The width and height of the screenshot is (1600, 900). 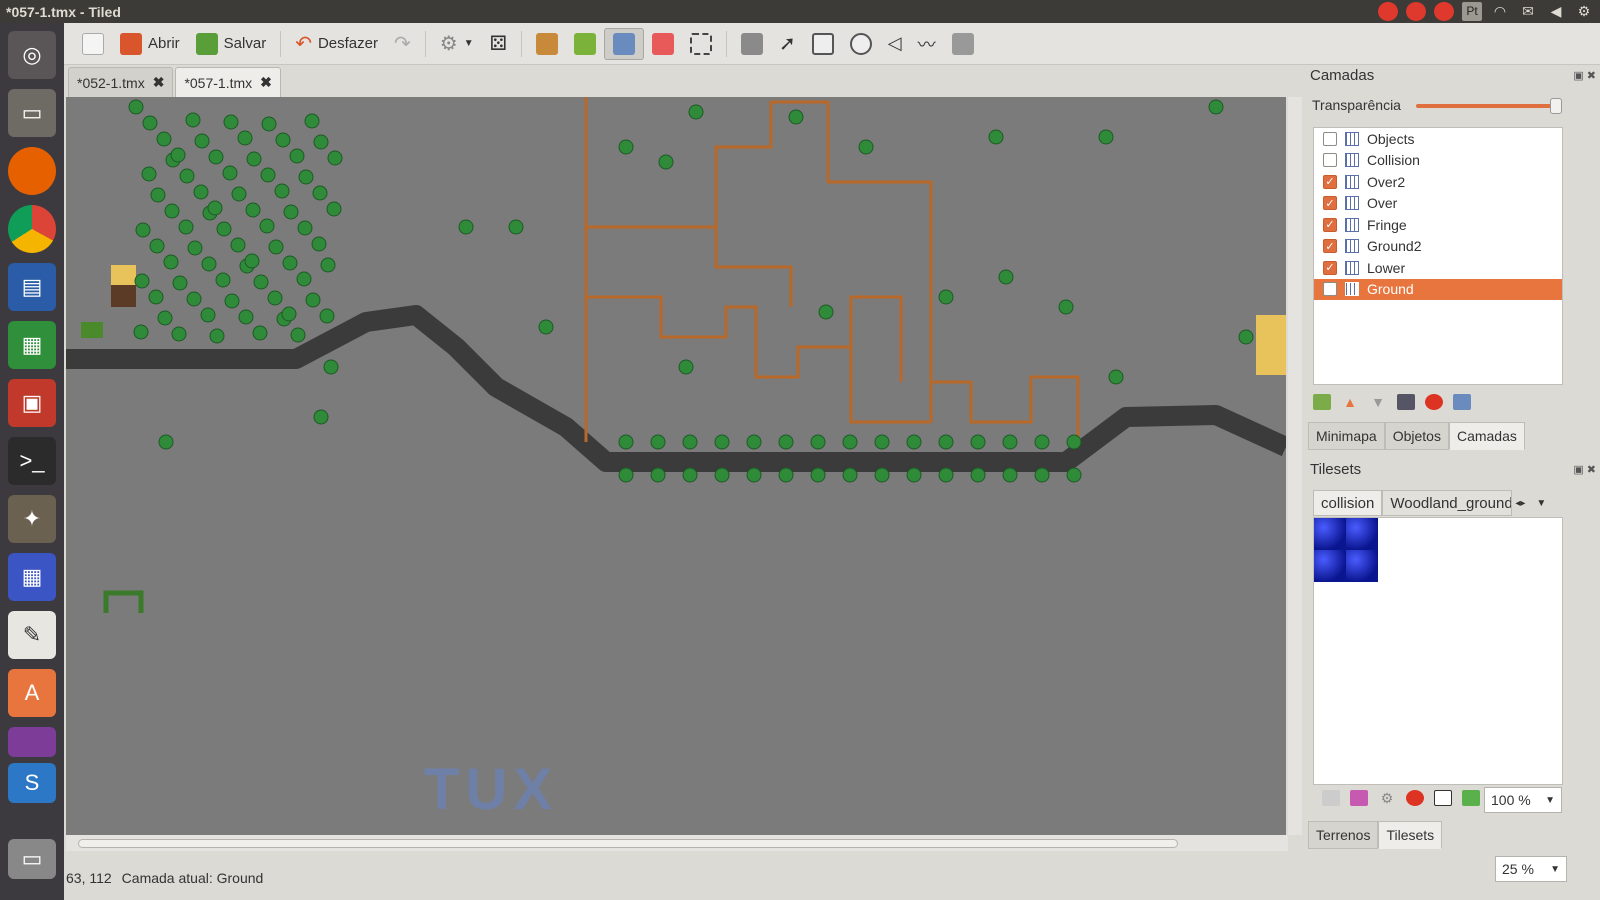 I want to click on stacked-app-icon: S, so click(x=32, y=783).